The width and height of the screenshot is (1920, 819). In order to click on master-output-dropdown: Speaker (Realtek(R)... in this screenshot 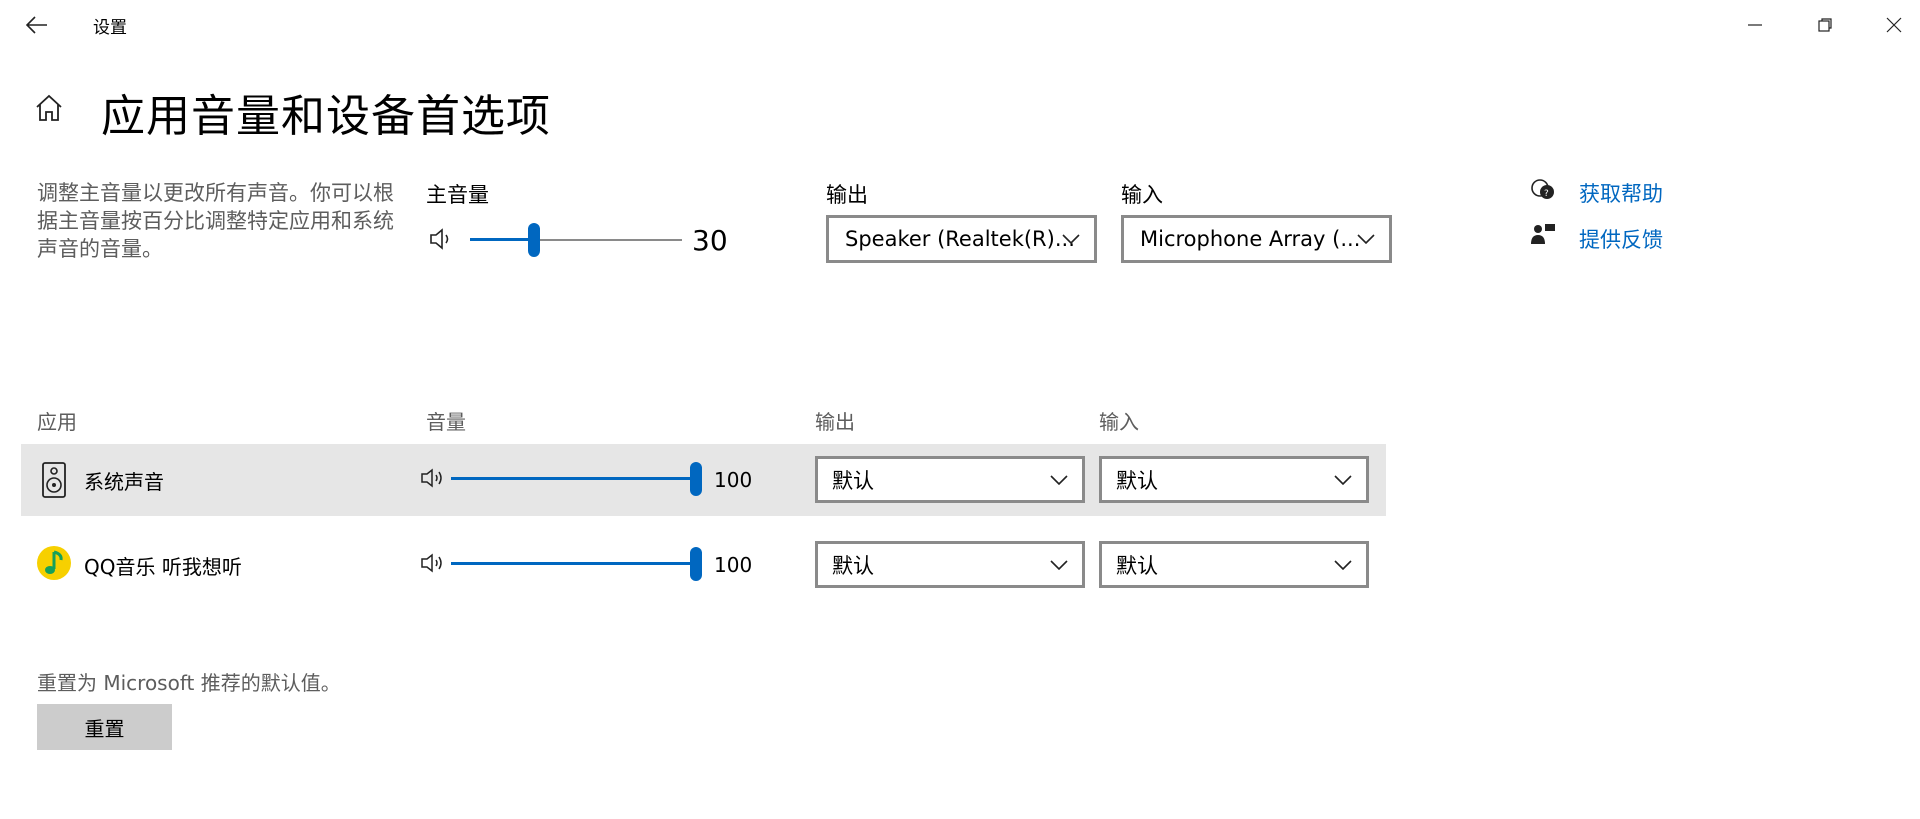, I will do `click(961, 239)`.